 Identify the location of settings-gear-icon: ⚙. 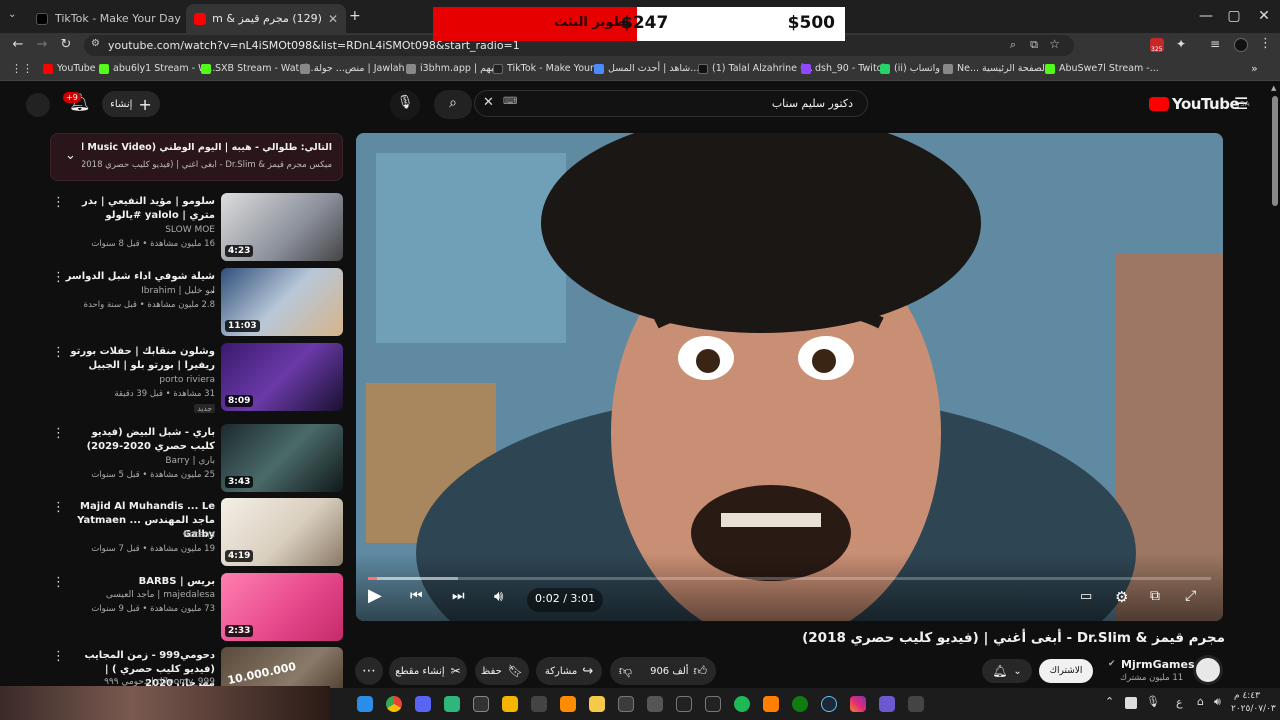
(1121, 597).